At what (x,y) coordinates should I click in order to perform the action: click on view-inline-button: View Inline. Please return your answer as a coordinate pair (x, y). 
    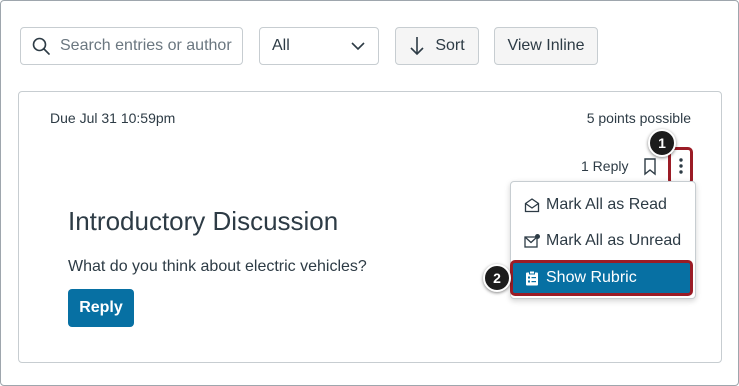
    Looking at the image, I should click on (546, 46).